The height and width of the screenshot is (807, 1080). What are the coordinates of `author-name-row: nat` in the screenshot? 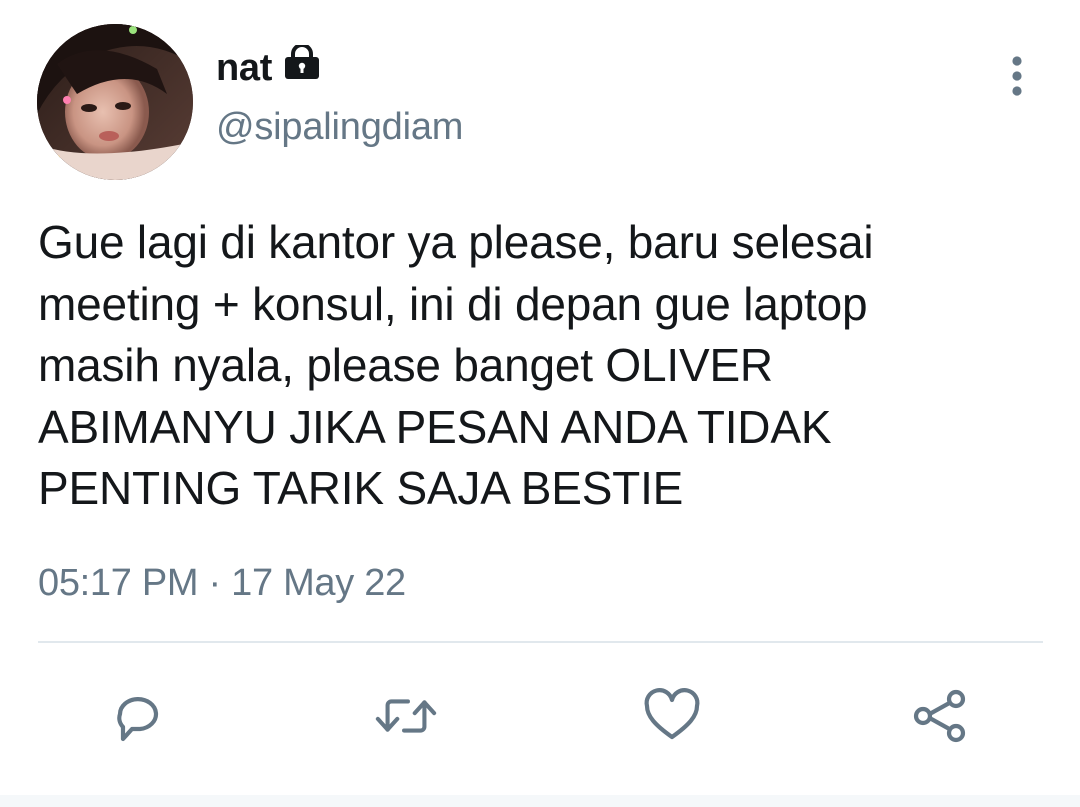 It's located at (269, 68).